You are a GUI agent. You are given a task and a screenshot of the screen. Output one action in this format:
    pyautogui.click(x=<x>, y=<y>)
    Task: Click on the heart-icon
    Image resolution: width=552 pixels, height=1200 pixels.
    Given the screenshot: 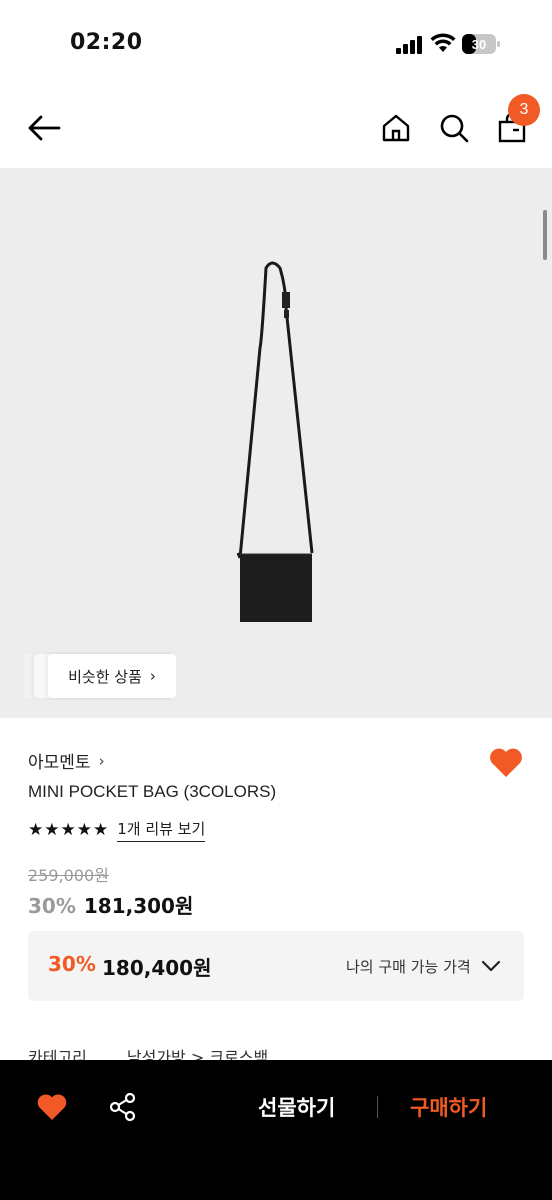 What is the action you would take?
    pyautogui.click(x=506, y=762)
    